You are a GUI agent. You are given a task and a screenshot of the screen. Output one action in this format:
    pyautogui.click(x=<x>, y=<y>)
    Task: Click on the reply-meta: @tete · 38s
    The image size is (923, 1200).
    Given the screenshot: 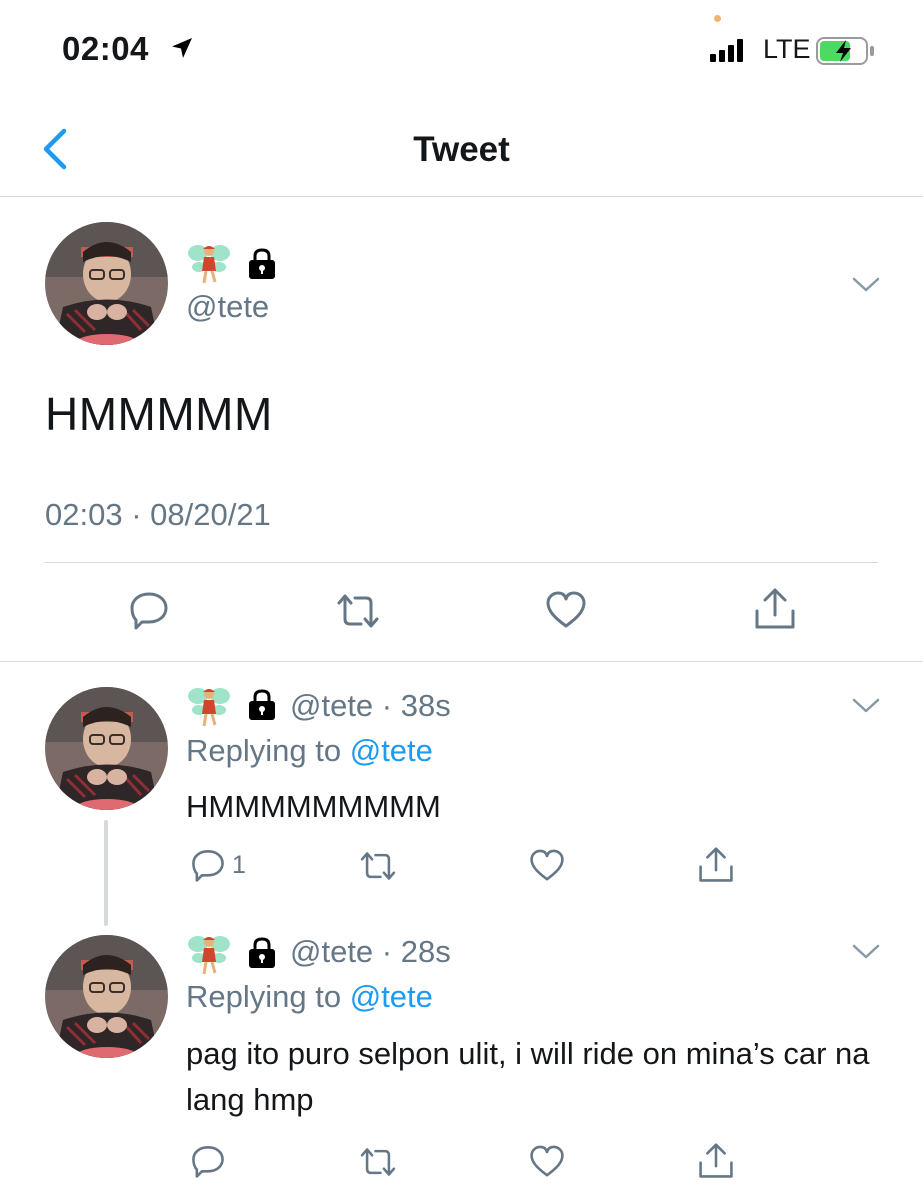 What is the action you would take?
    pyautogui.click(x=370, y=706)
    